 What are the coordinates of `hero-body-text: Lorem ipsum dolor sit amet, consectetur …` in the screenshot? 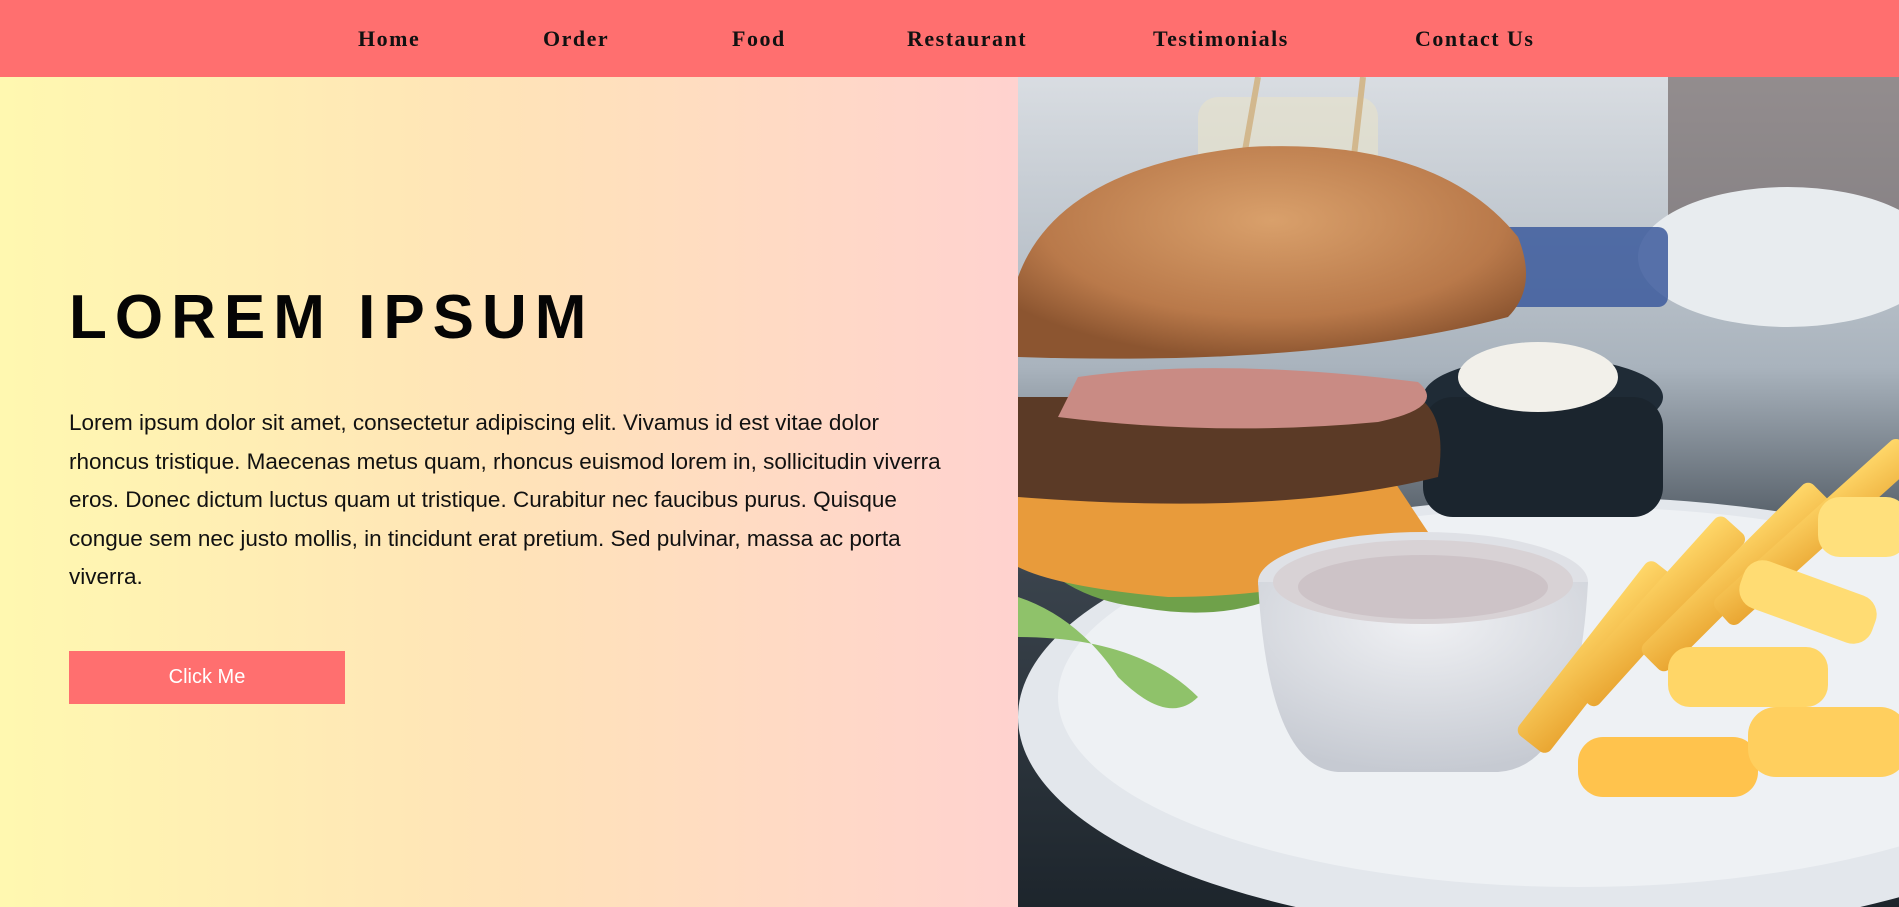 It's located at (505, 499).